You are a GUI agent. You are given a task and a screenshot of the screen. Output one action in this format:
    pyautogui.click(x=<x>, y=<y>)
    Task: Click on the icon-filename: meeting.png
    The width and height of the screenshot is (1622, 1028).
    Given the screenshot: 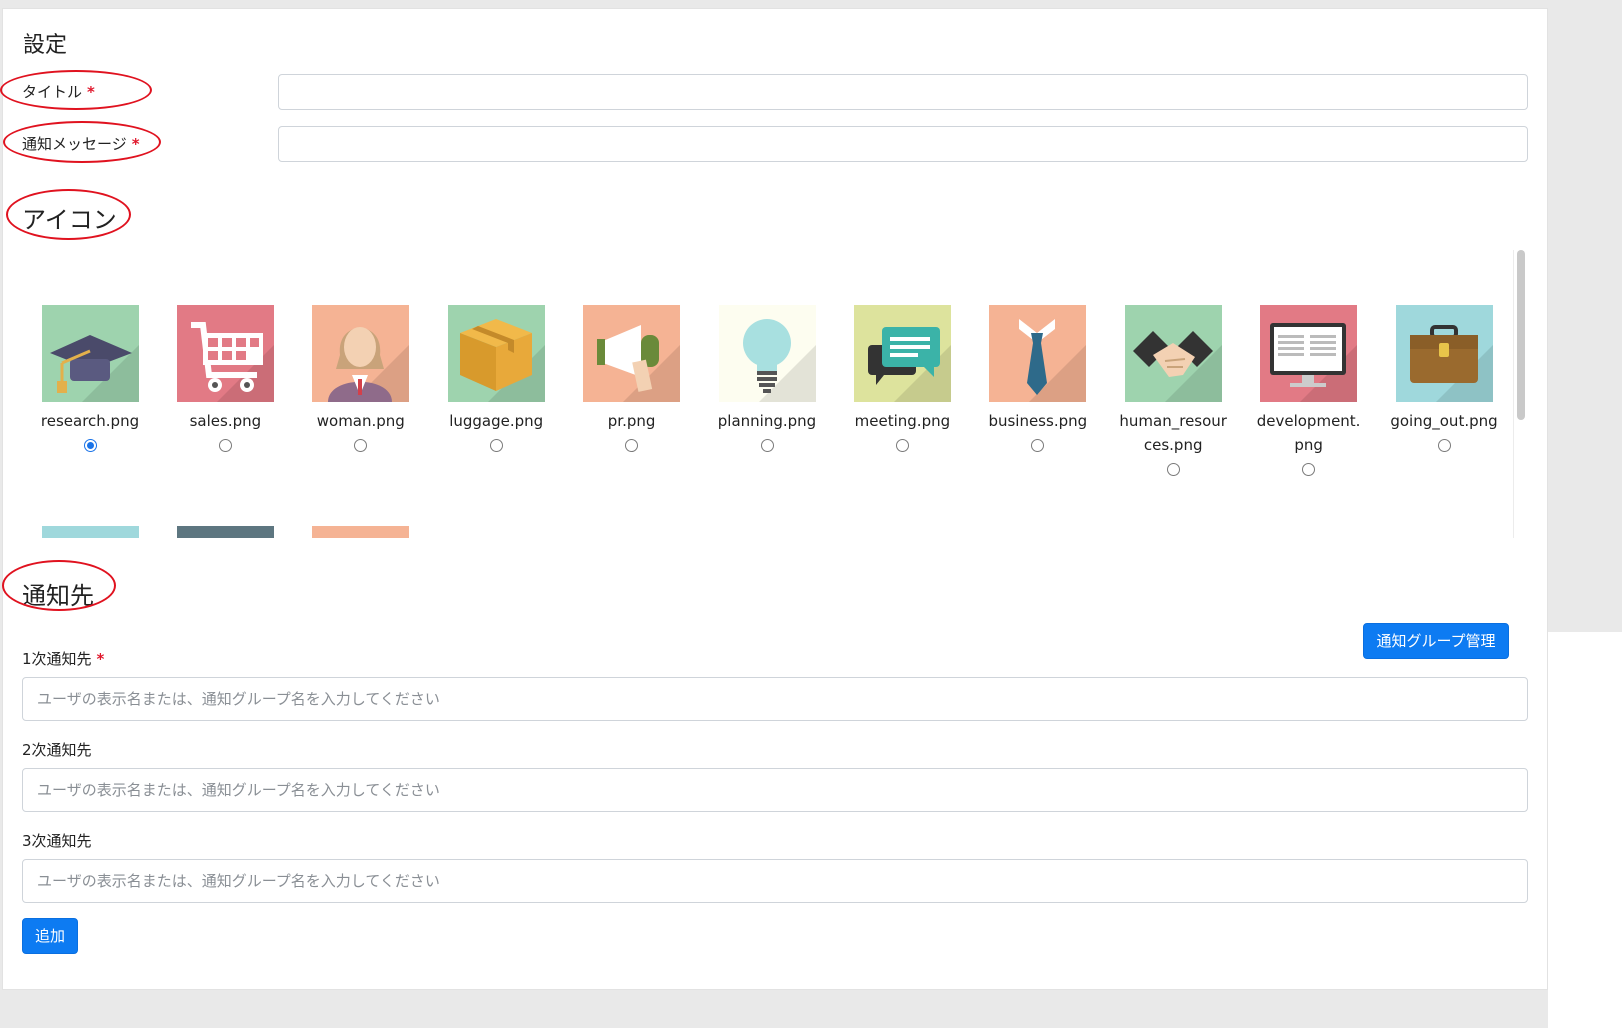 What is the action you would take?
    pyautogui.click(x=902, y=421)
    